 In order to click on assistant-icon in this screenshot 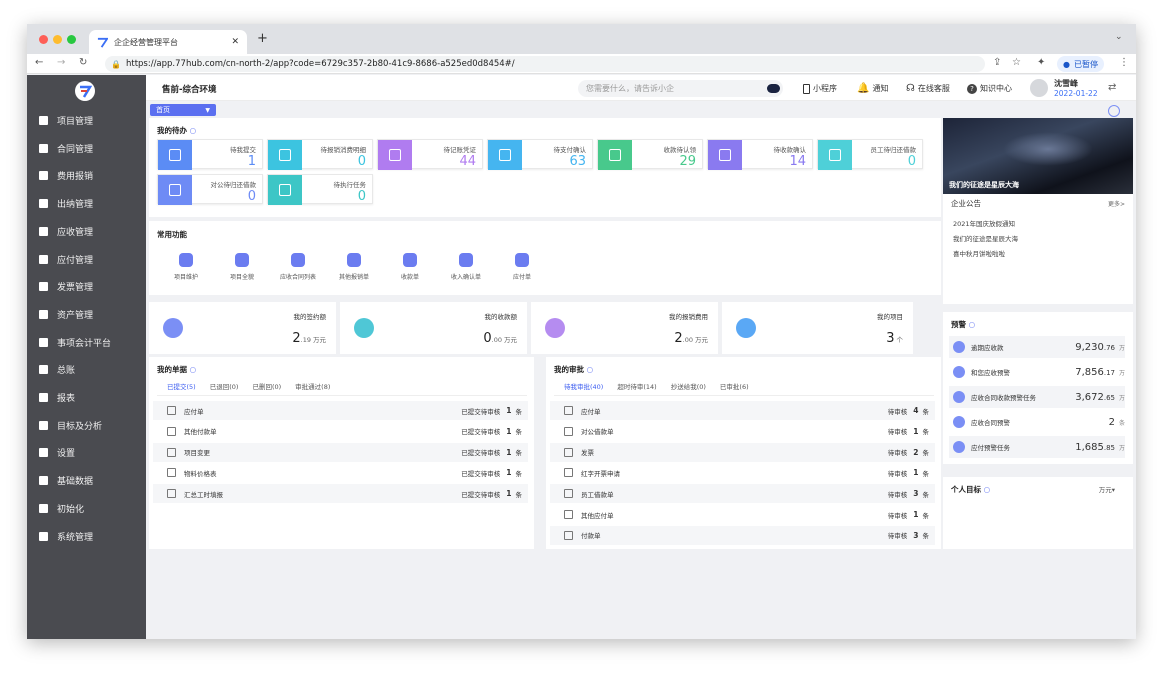, I will do `click(773, 88)`.